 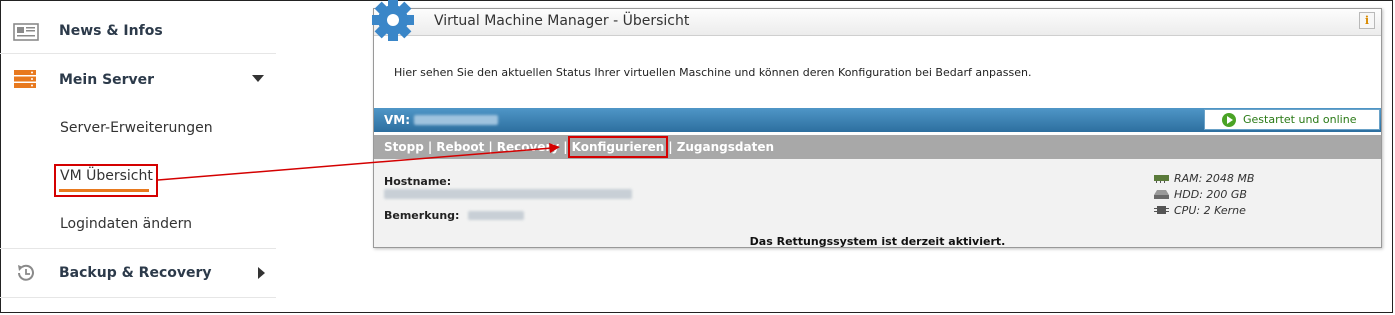 I want to click on annotation-arrow, so click(x=358, y=162).